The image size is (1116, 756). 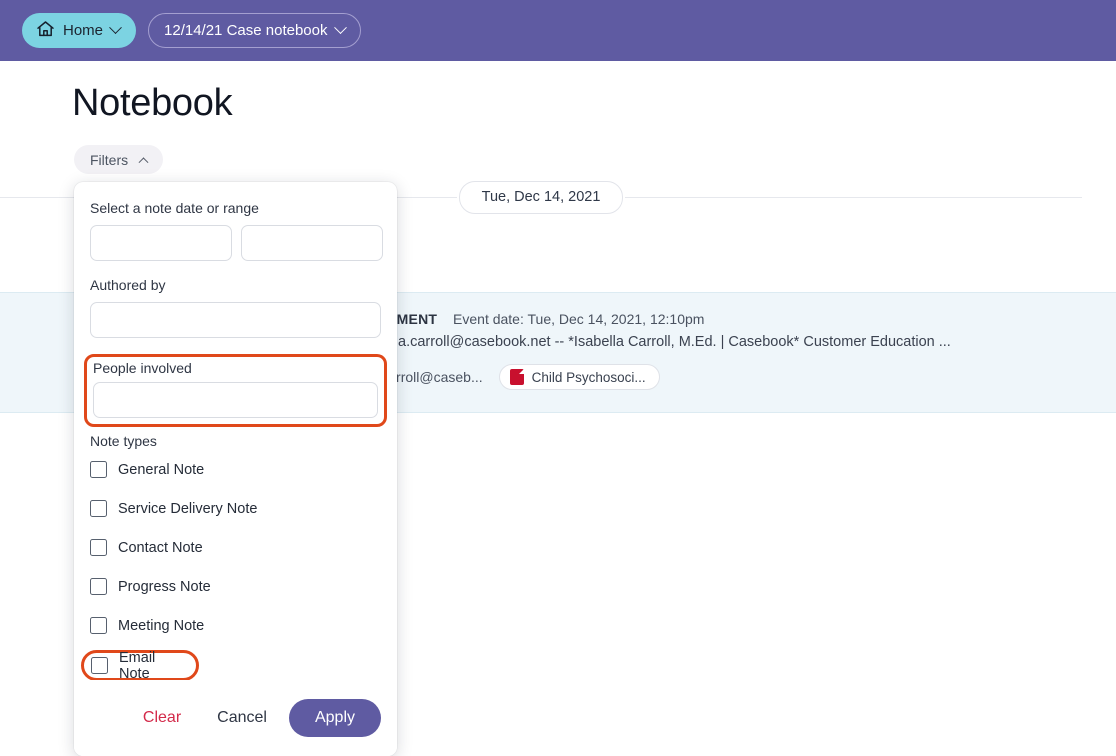 I want to click on date-range-label: Select a note date or range, so click(x=174, y=208).